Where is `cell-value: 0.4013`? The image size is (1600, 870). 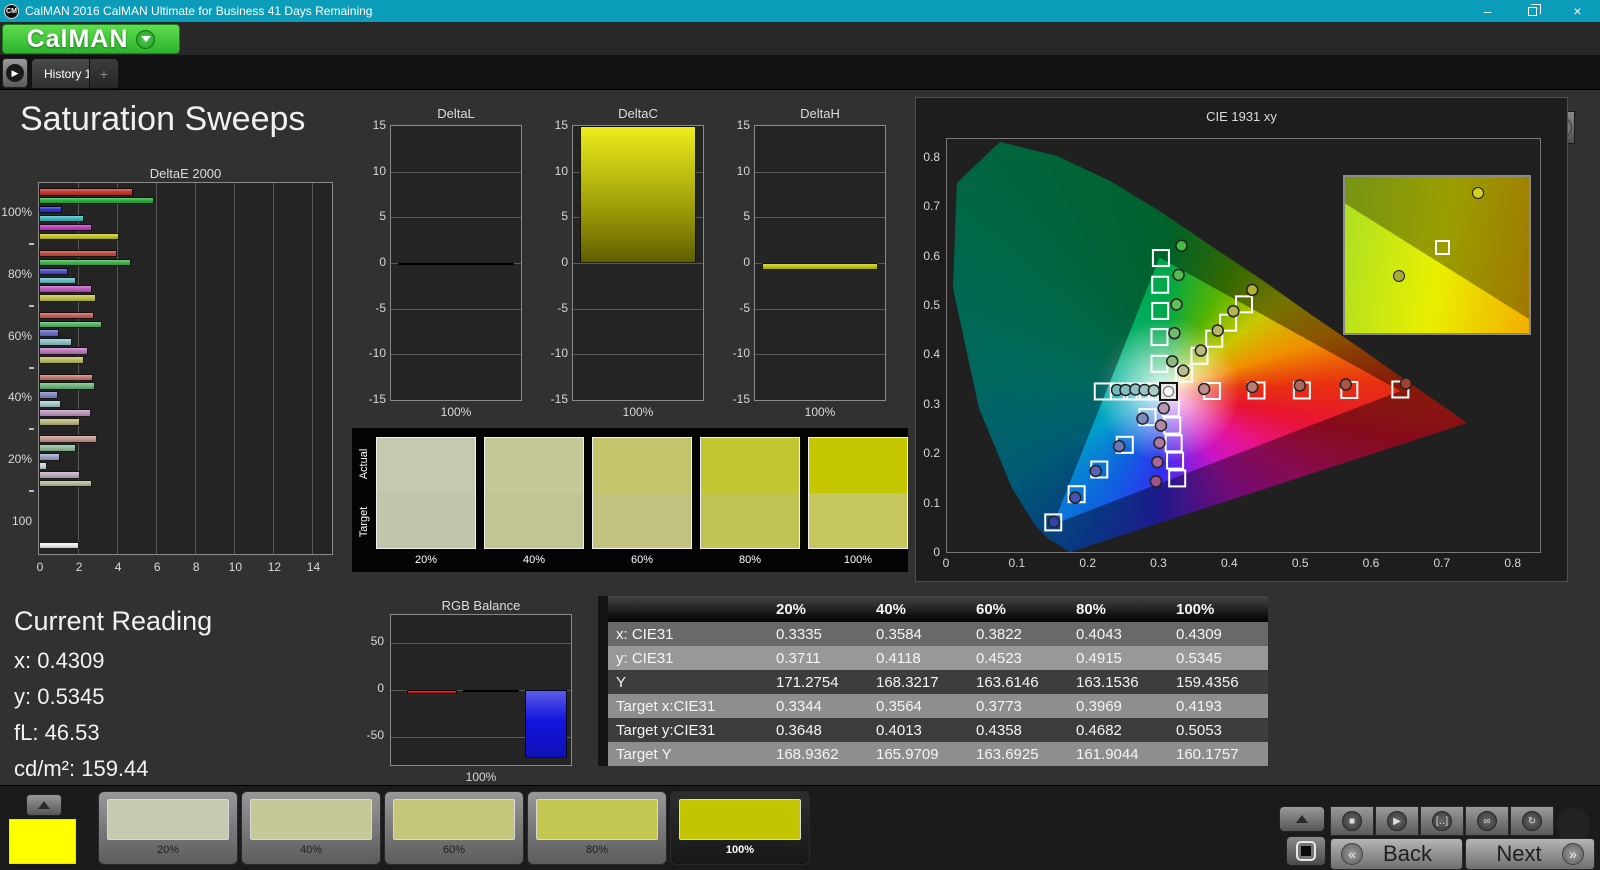 cell-value: 0.4013 is located at coordinates (918, 730).